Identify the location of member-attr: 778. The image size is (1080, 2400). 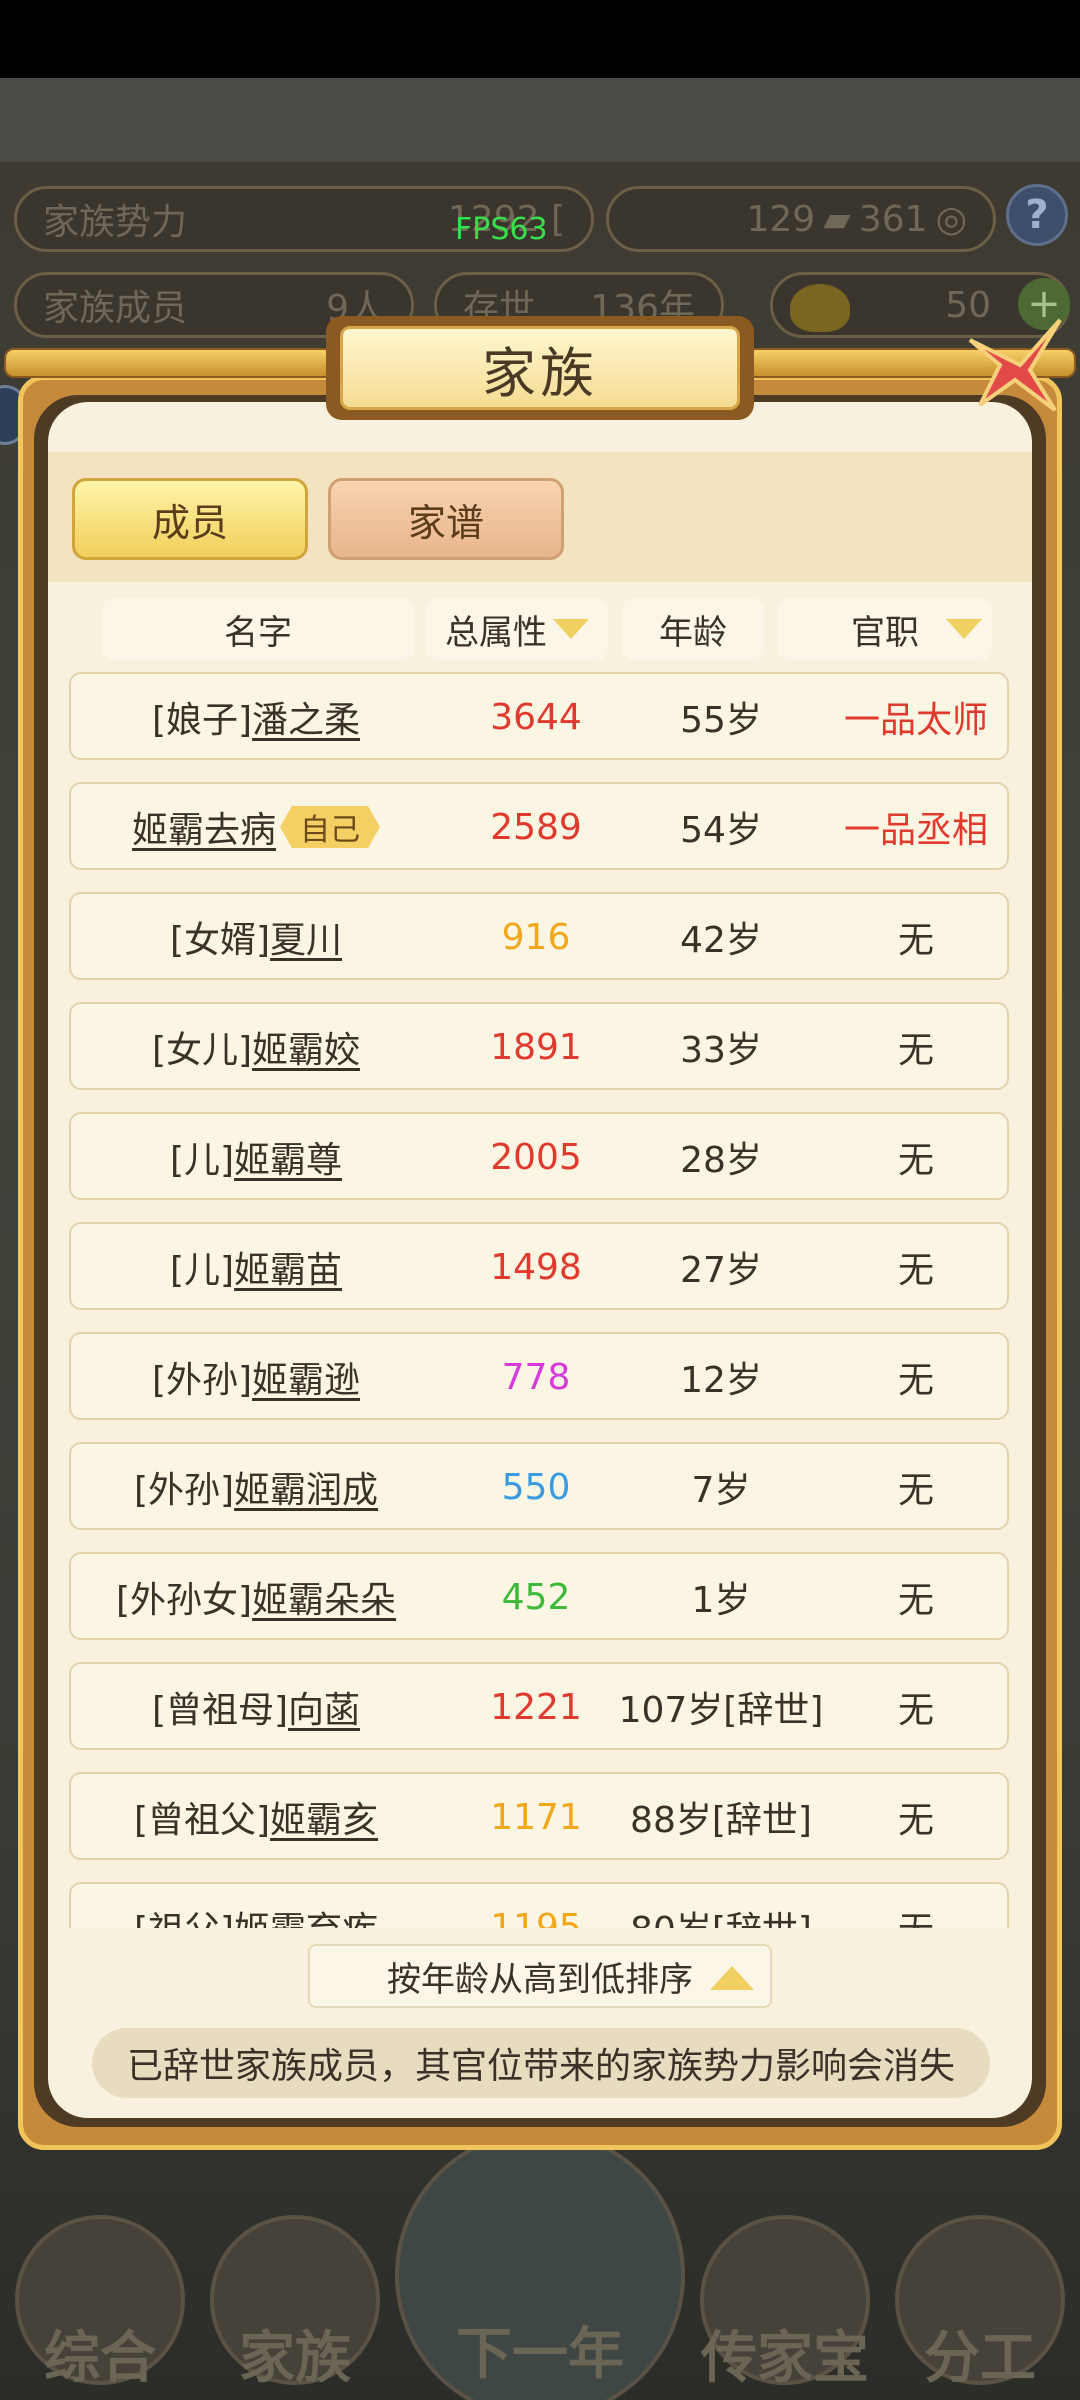
(536, 1377).